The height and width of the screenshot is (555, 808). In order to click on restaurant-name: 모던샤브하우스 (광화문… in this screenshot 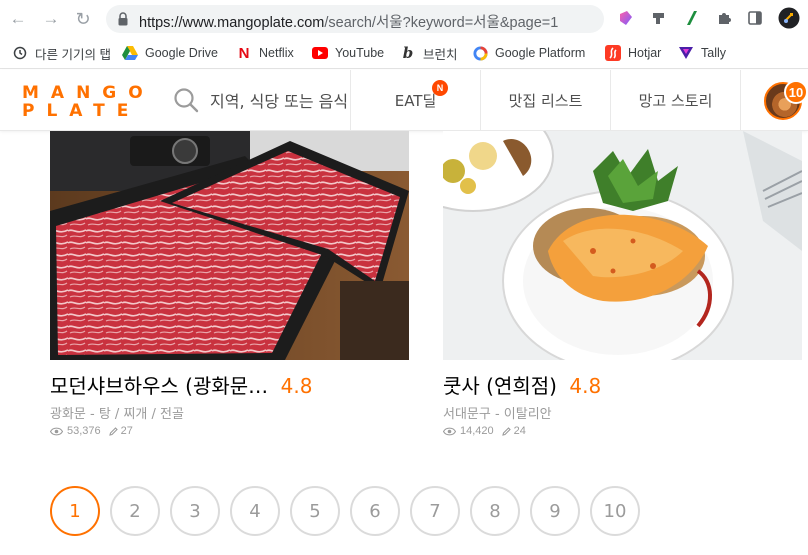, I will do `click(159, 386)`.